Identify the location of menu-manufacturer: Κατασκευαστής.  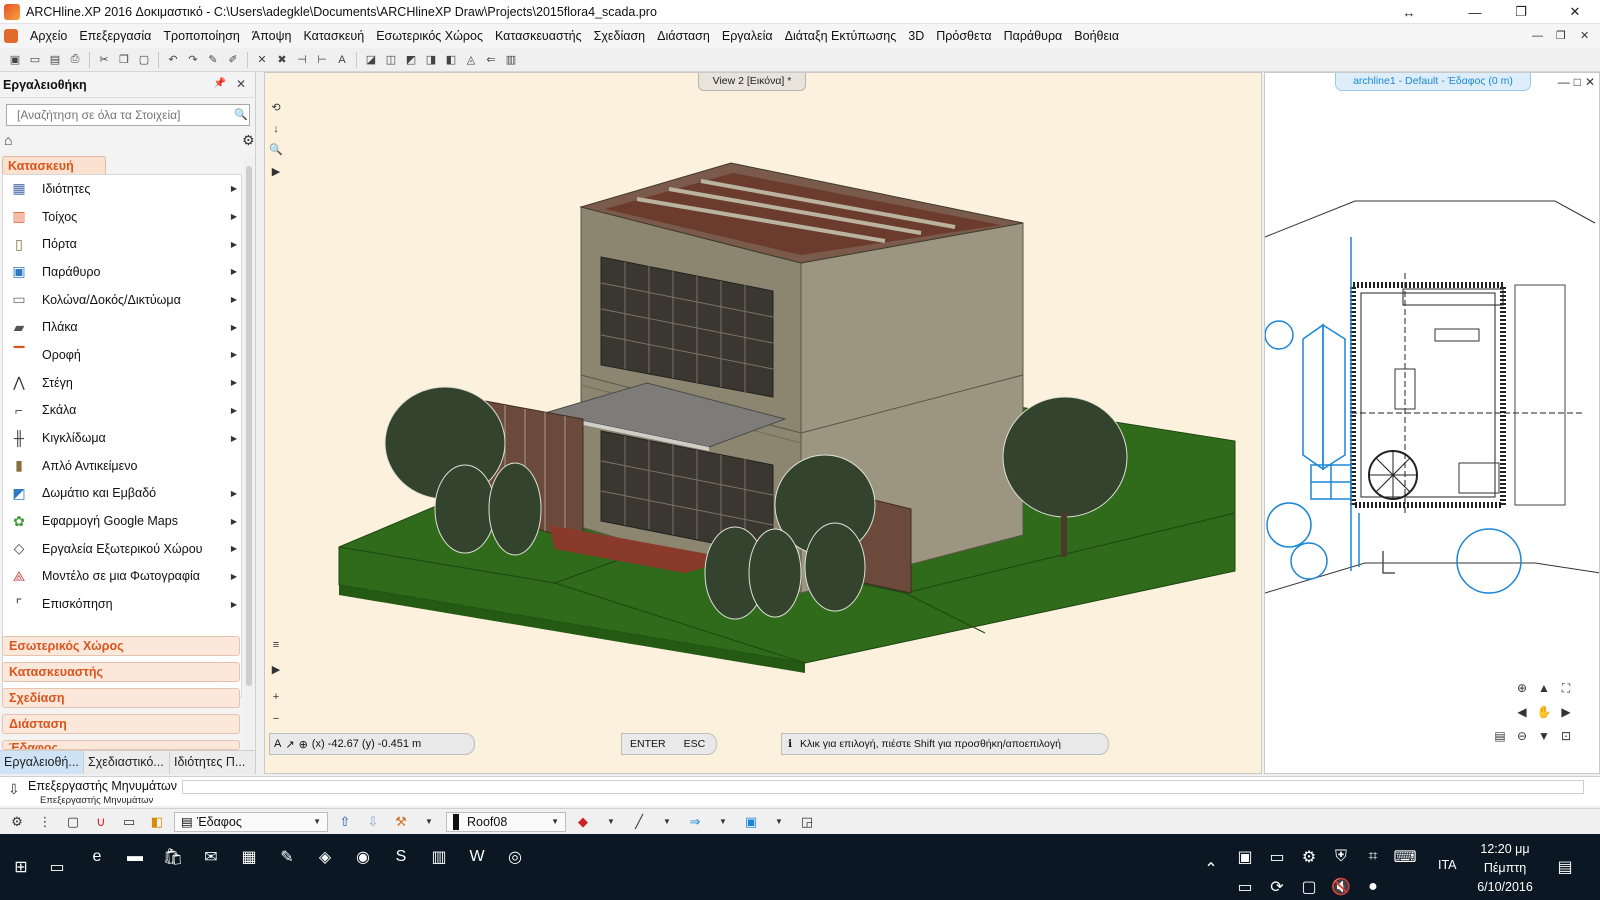
(538, 36).